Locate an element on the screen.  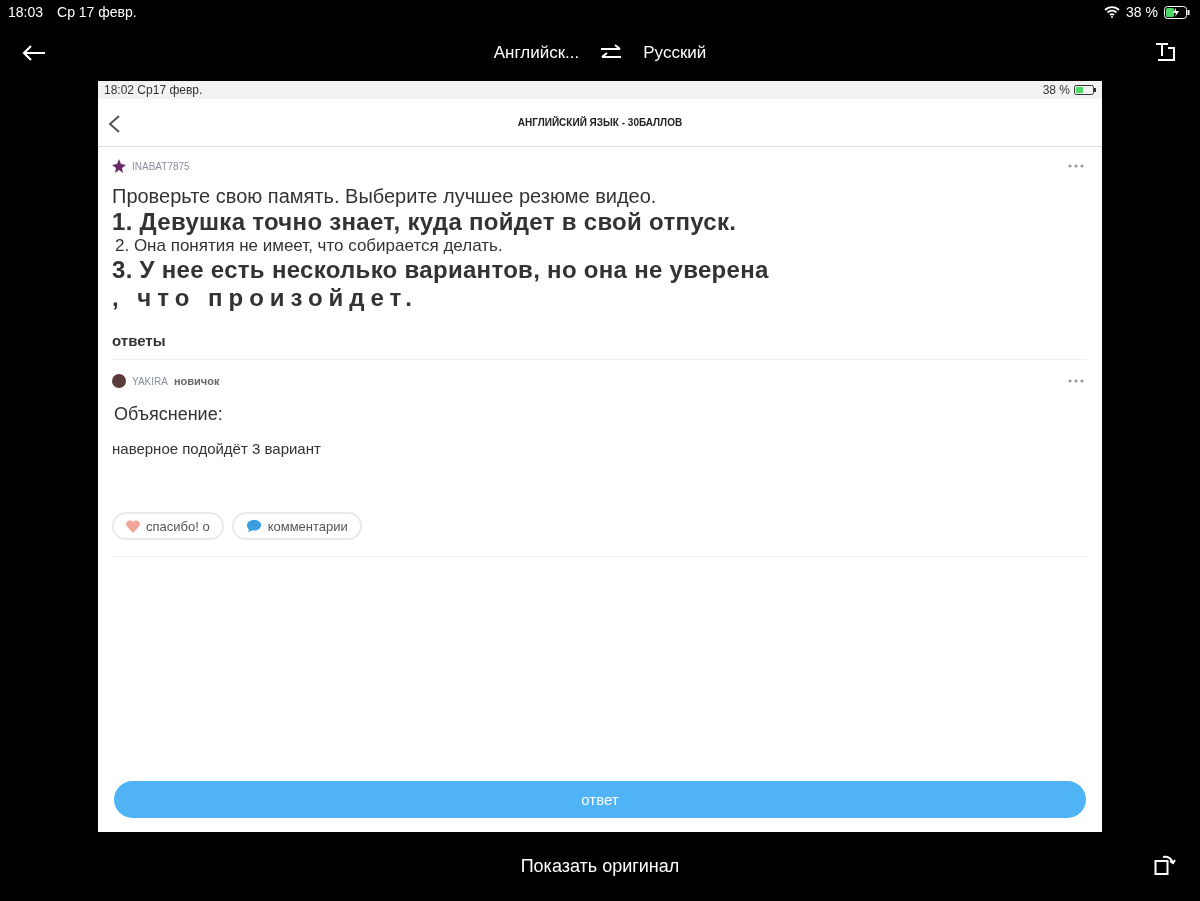
back-arrow-icon is located at coordinates (34, 53).